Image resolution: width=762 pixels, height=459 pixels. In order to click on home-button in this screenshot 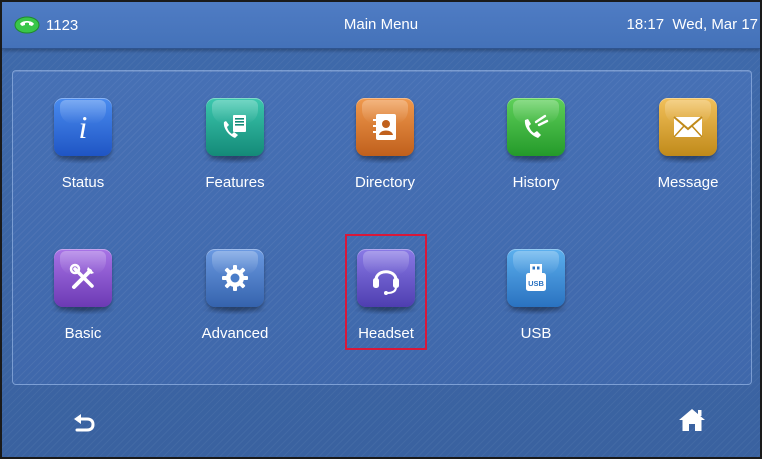, I will do `click(692, 422)`.